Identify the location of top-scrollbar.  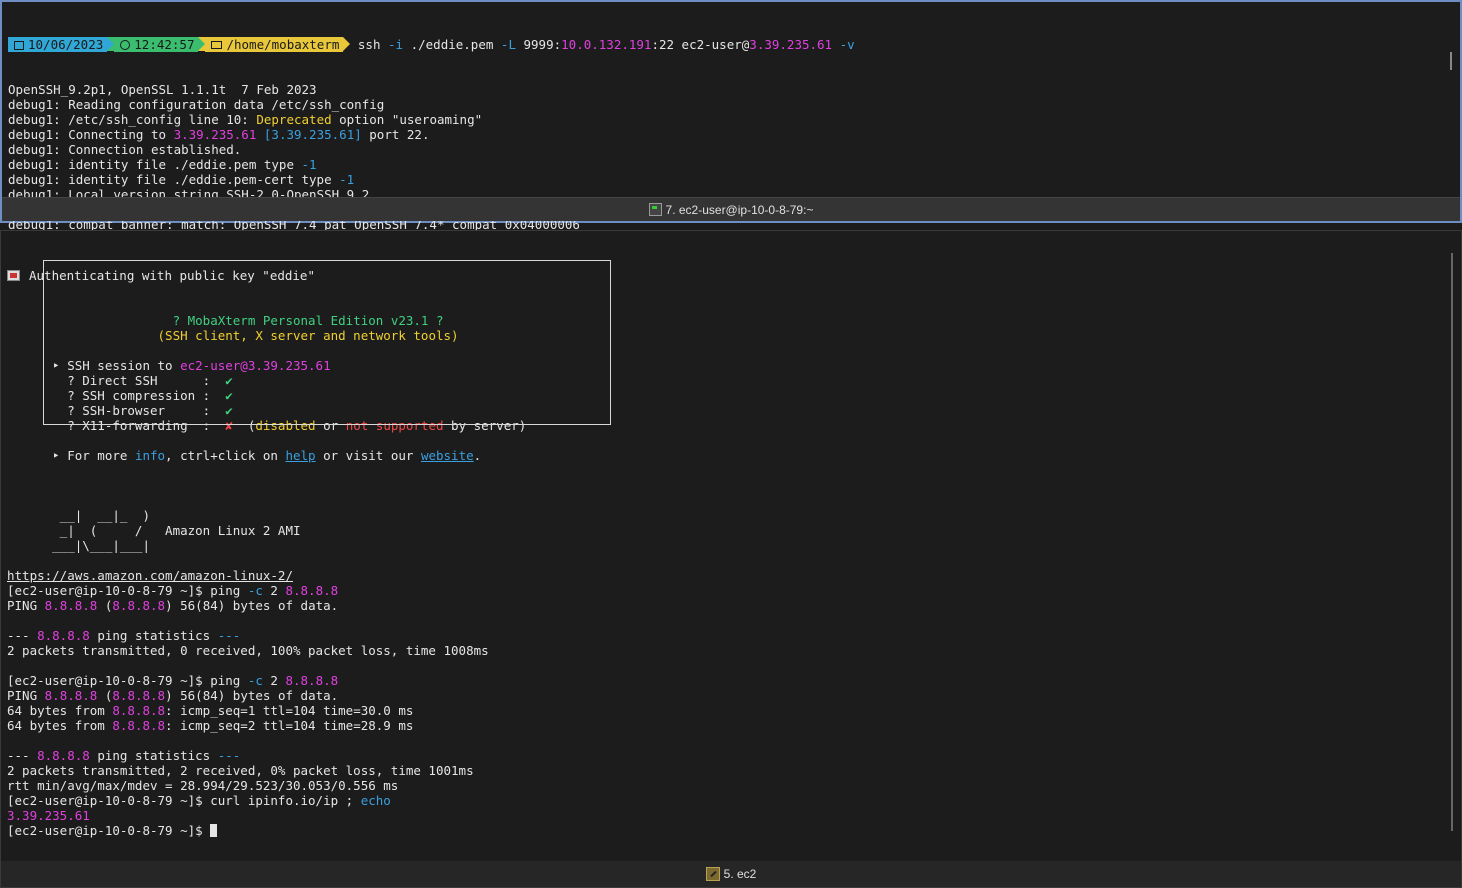
(1451, 61).